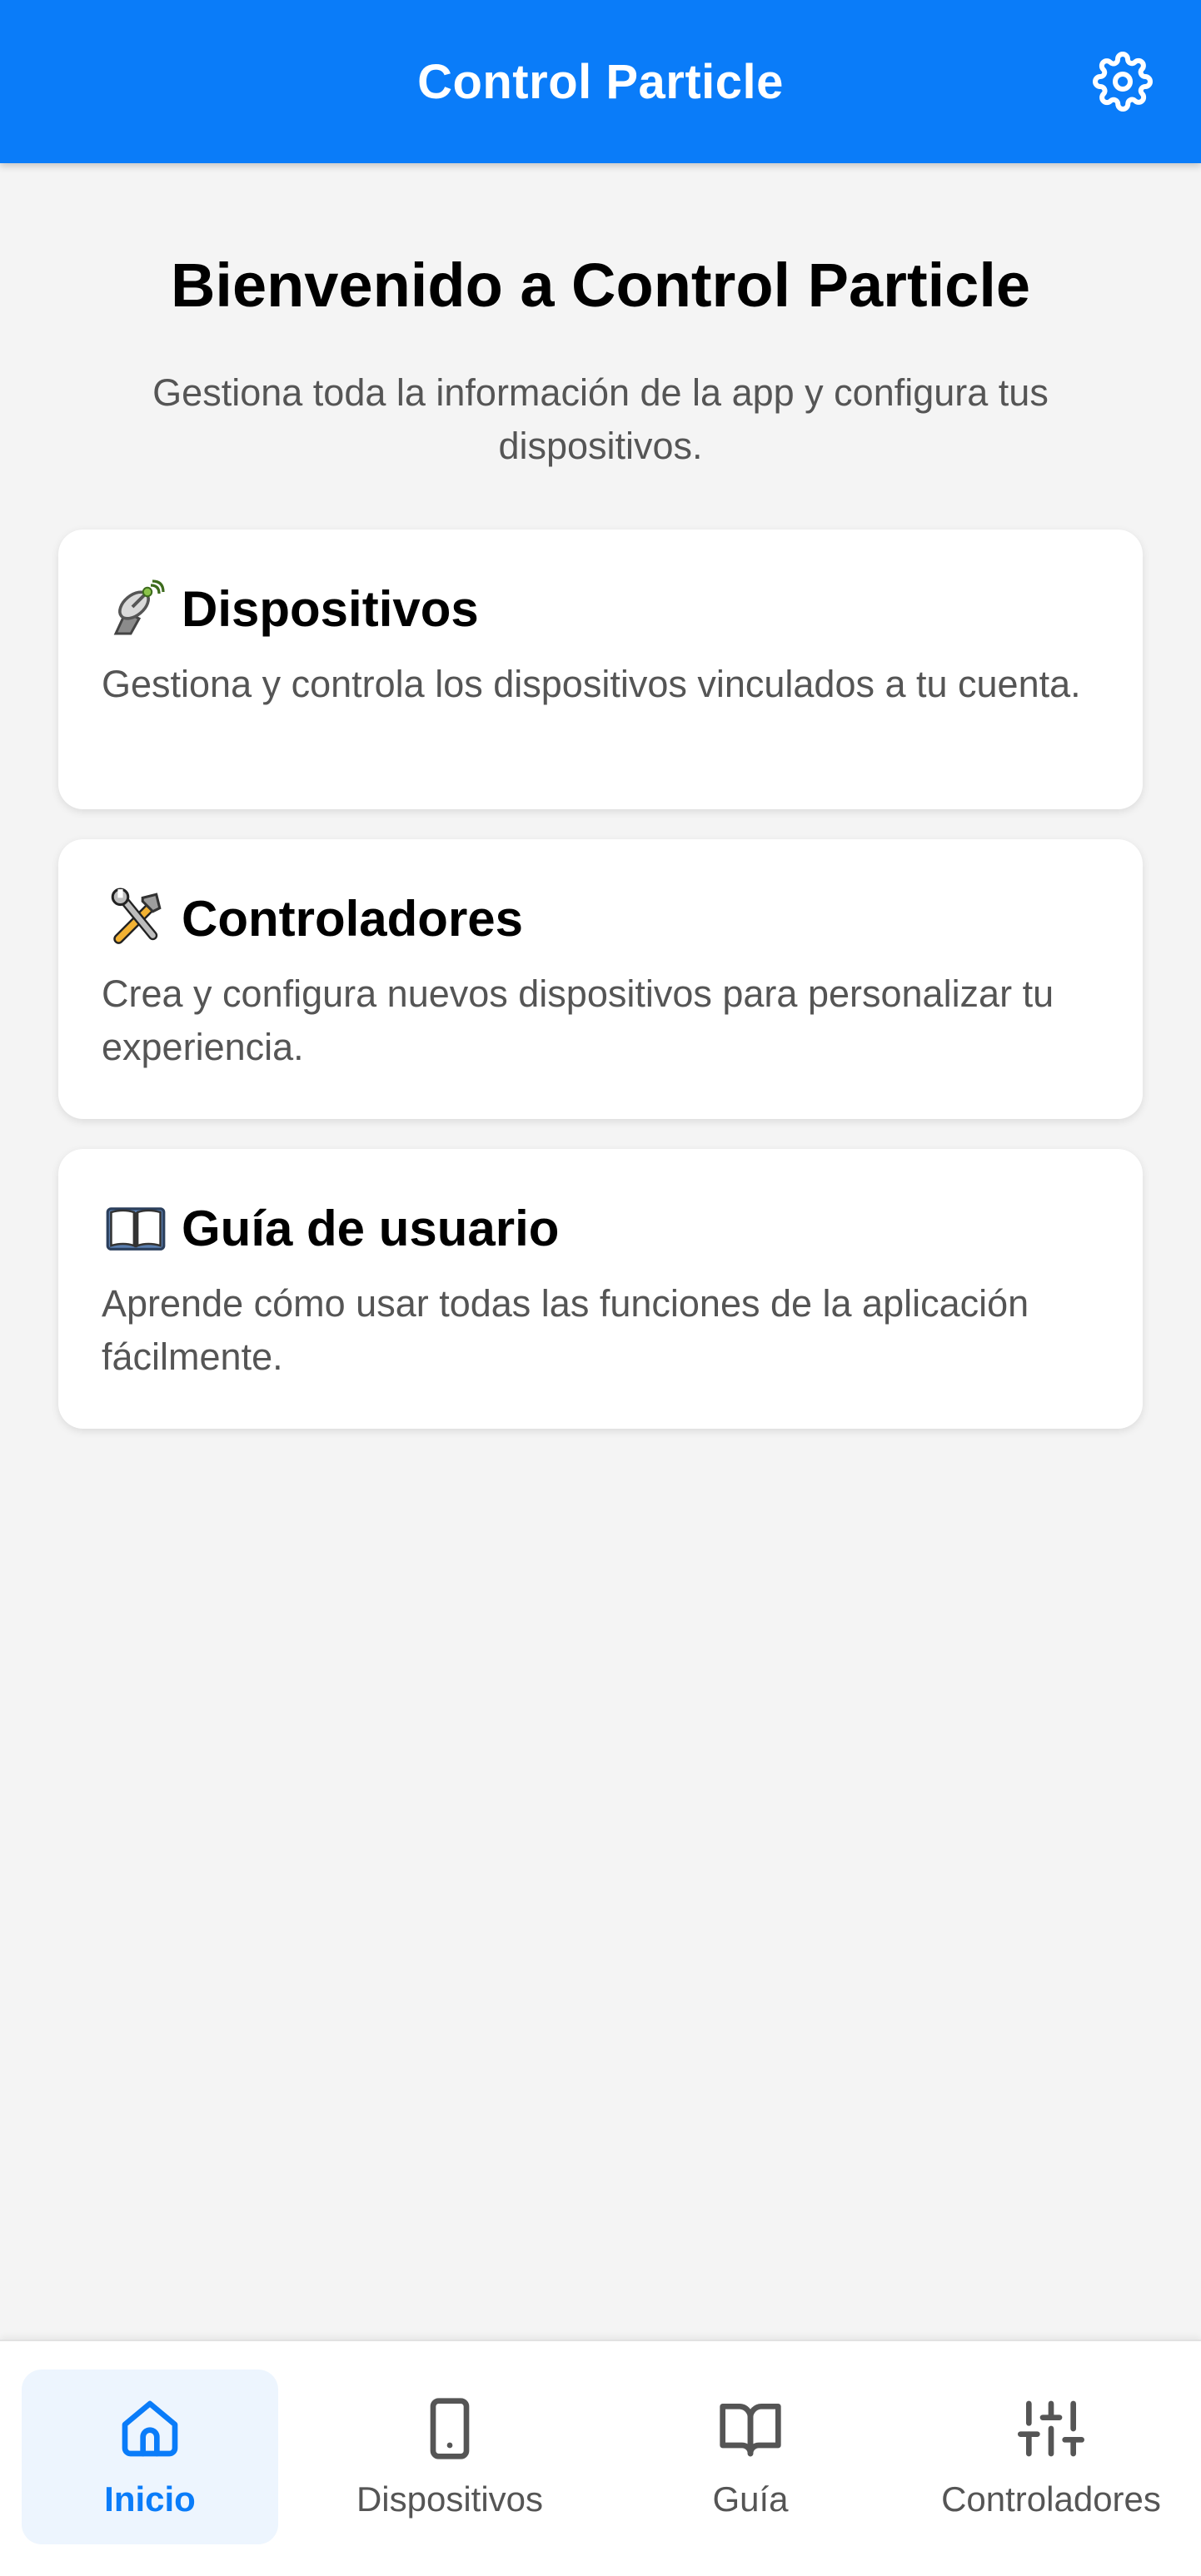 The image size is (1201, 2576). Describe the element at coordinates (371, 1228) in the screenshot. I see `card-title: Guía de usuario` at that location.